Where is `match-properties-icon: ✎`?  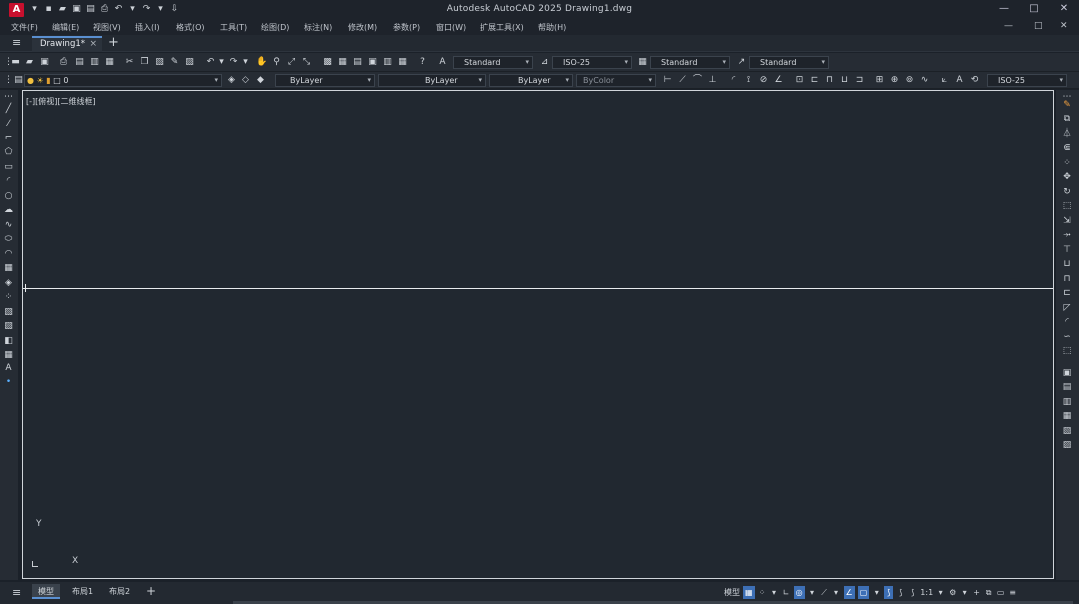
match-properties-icon: ✎ is located at coordinates (174, 62).